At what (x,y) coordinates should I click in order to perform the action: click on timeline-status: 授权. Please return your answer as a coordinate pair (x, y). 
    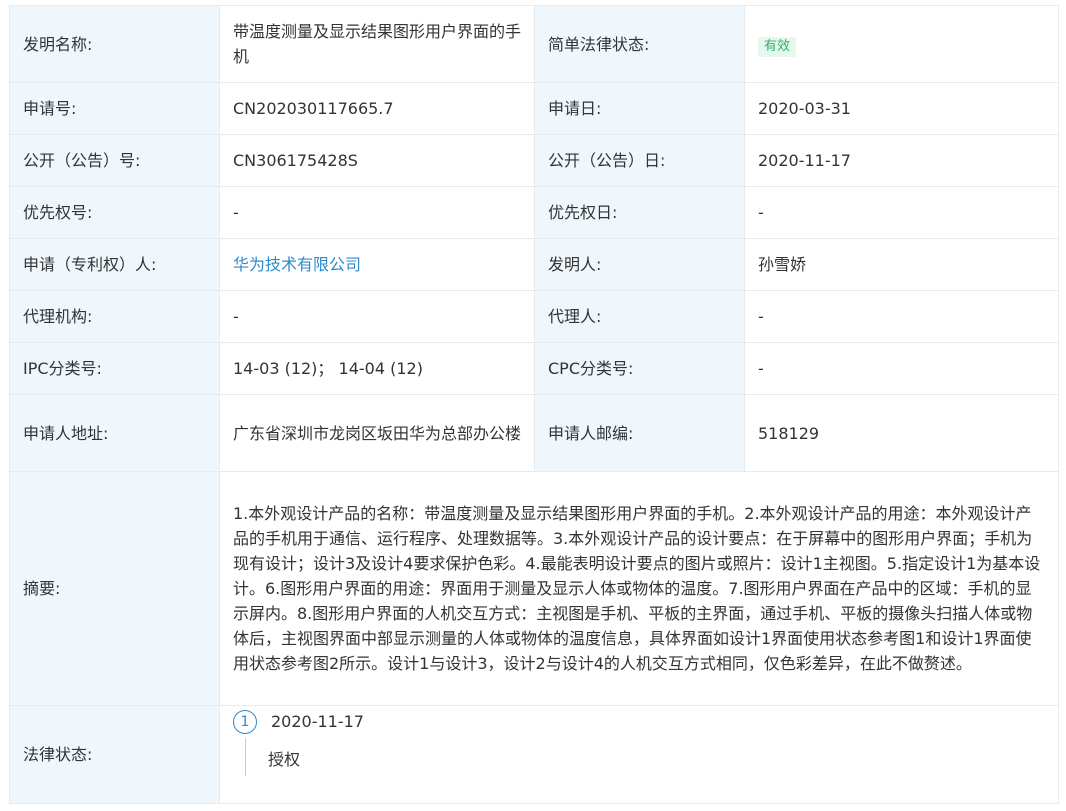
    Looking at the image, I should click on (284, 759).